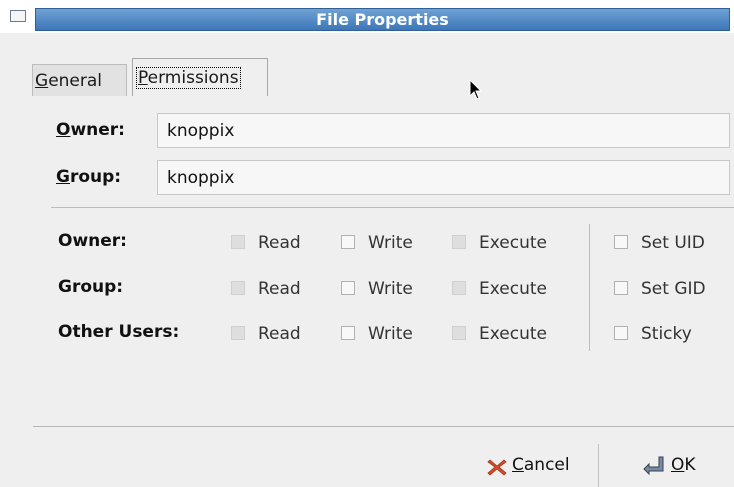 The height and width of the screenshot is (487, 734). I want to click on title-bar-fill: File Properties, so click(382, 19).